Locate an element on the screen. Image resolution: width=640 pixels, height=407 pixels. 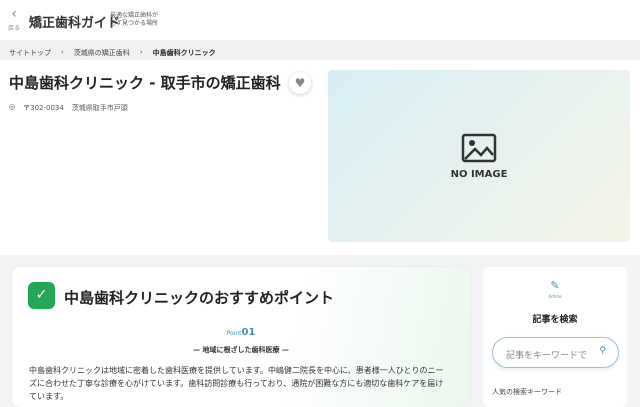
point-subtitle: — 地域に根ざした歯科医療 — is located at coordinates (241, 350).